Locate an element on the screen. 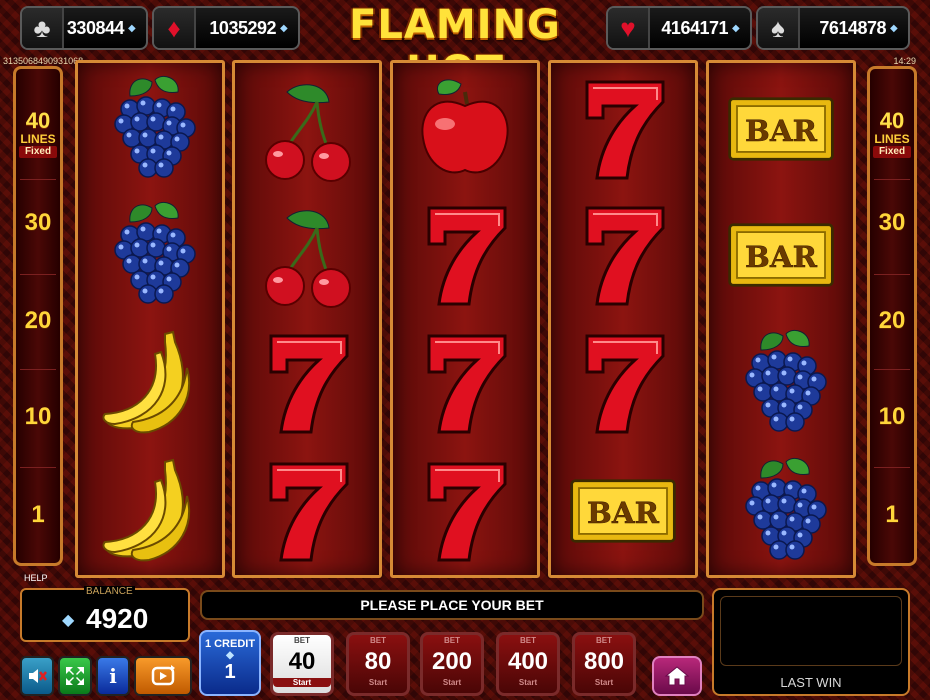 This screenshot has height=700, width=930. jackpot-club: ♣ 330844 ◆ is located at coordinates (84, 28).